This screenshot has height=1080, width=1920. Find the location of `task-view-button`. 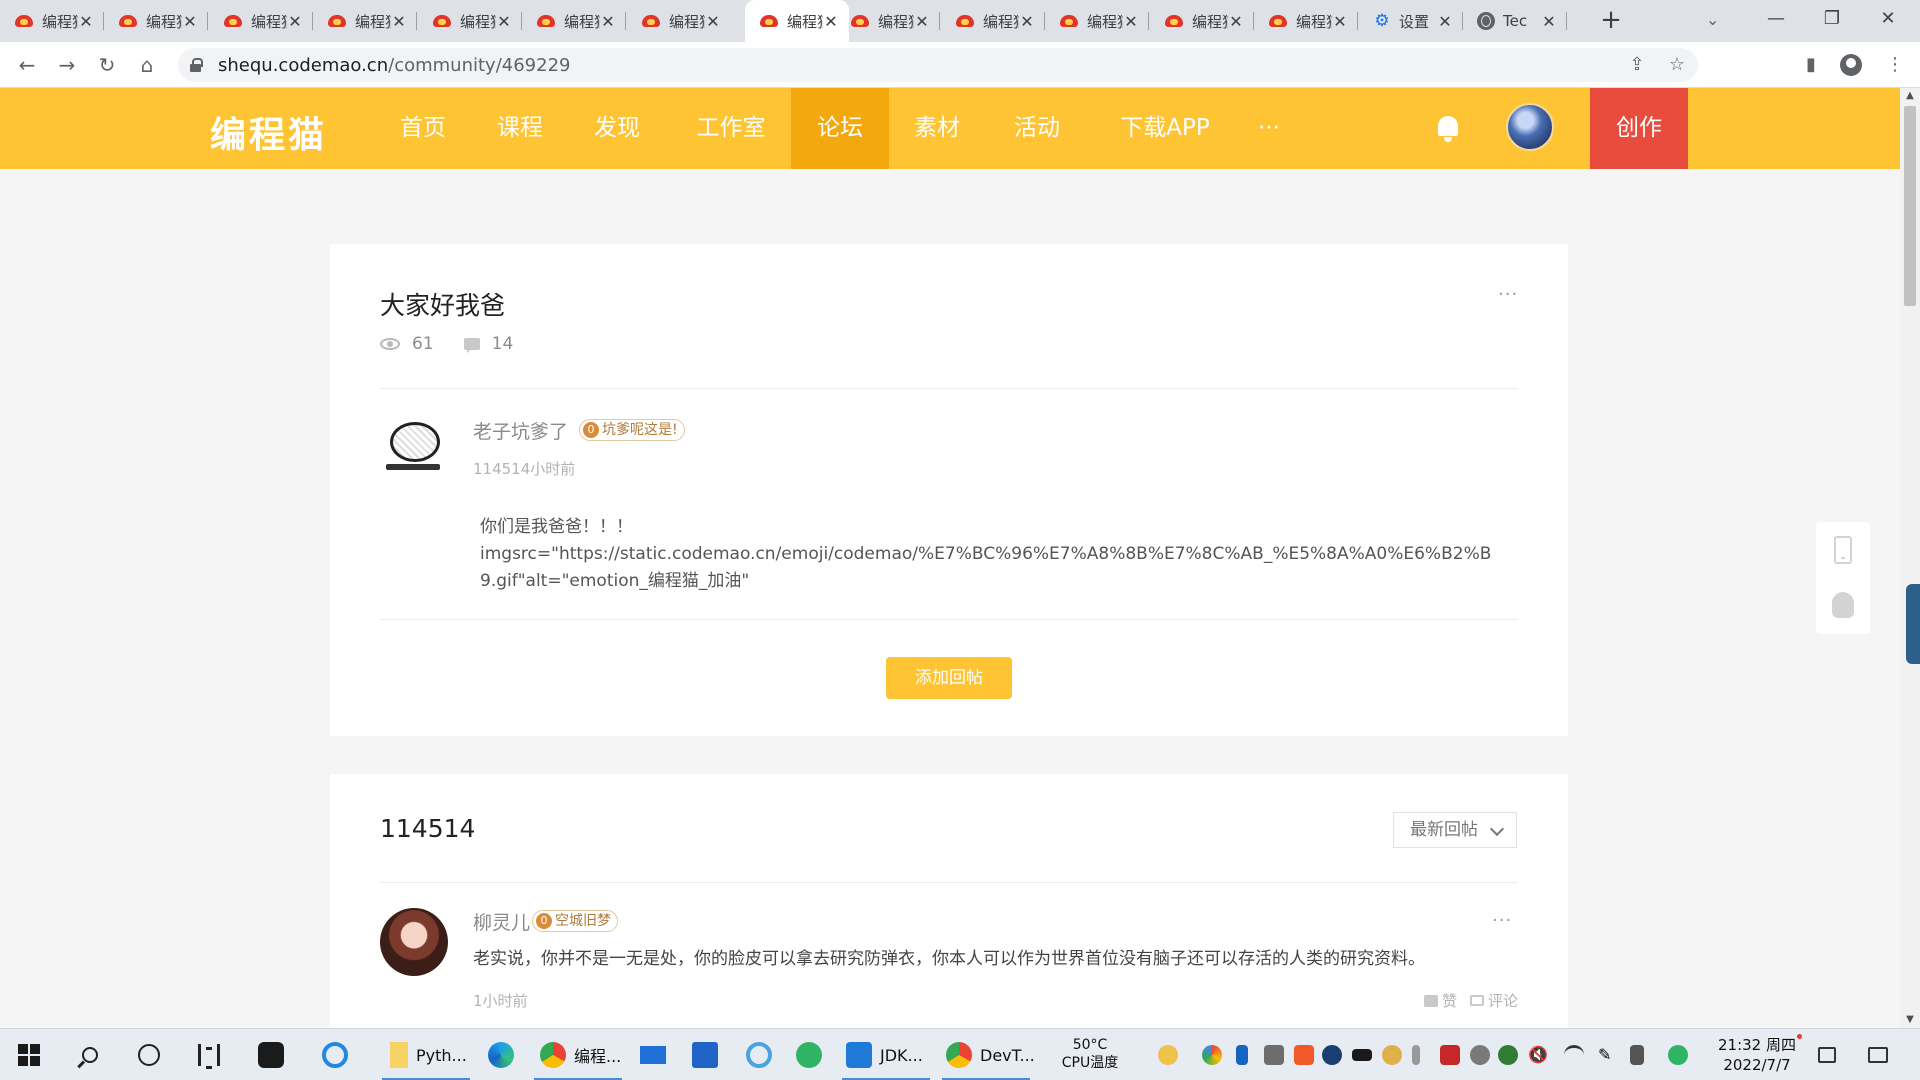

task-view-button is located at coordinates (209, 1054).